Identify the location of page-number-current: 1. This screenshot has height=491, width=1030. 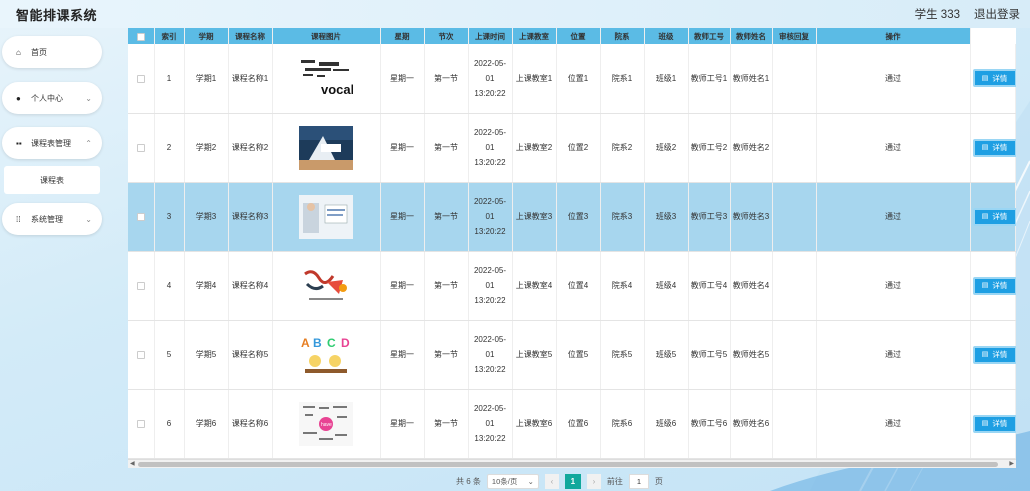
(572, 481).